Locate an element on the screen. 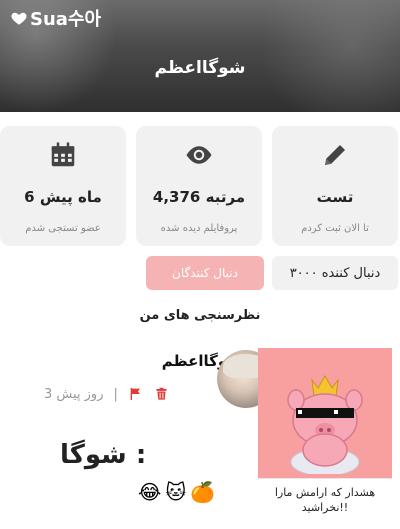 The image size is (400, 529). app-logo: Sua수아 is located at coordinates (55, 18).